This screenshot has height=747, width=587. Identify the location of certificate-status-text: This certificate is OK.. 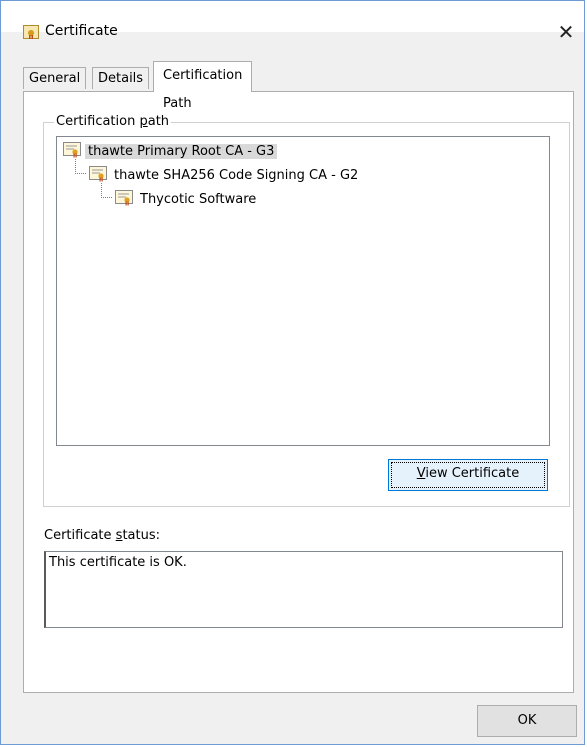
(118, 562).